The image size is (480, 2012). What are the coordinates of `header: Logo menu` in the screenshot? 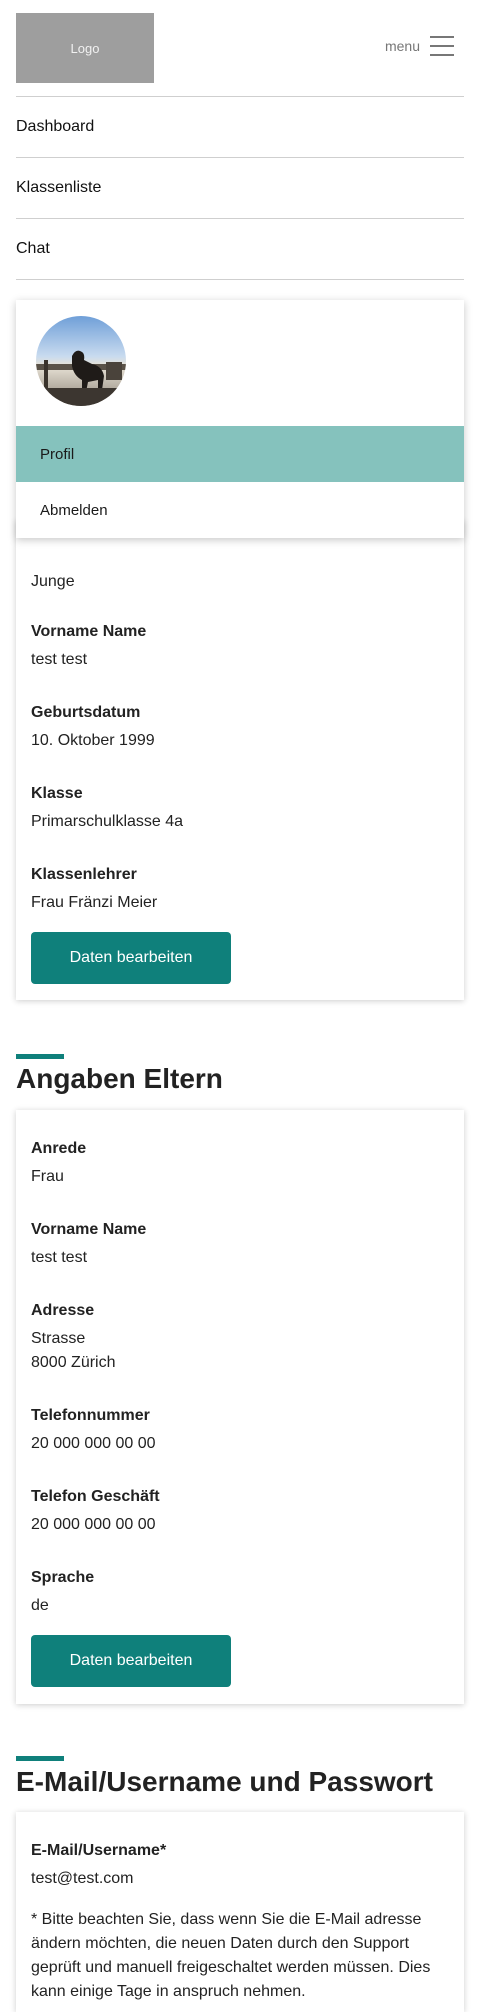 It's located at (240, 48).